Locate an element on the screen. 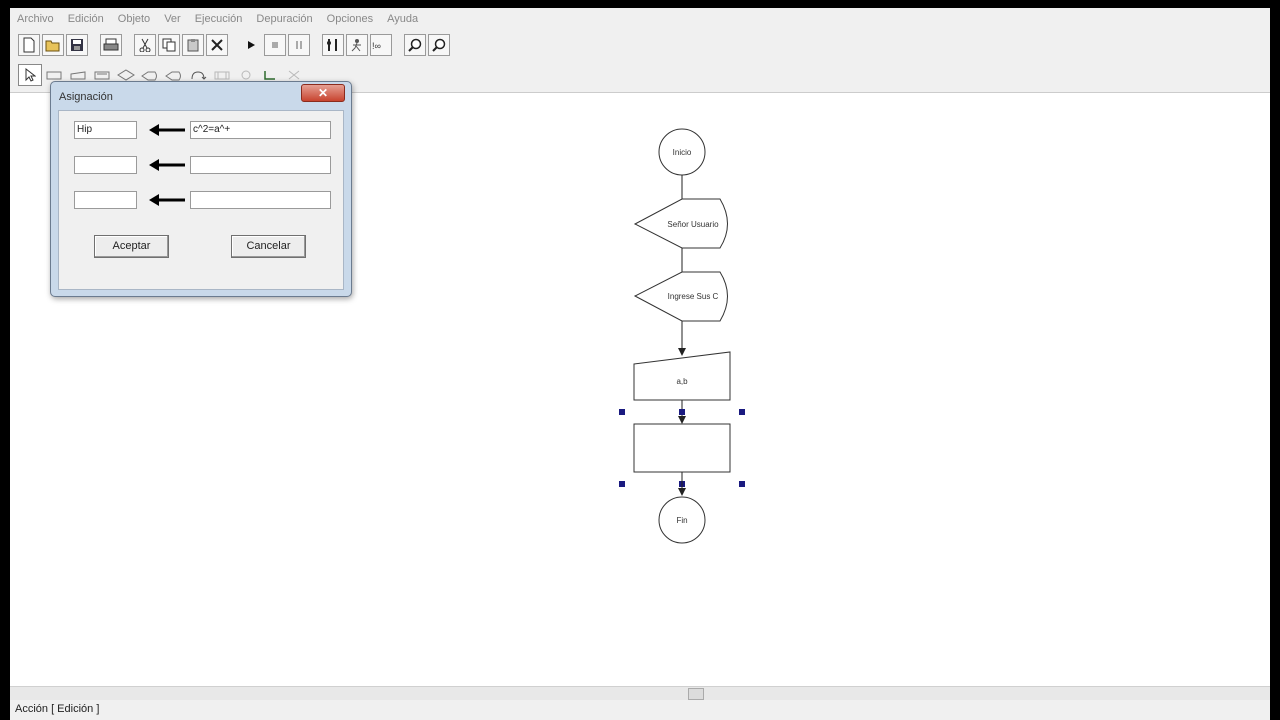  output-node-1: Señor Usuario is located at coordinates (680, 223).